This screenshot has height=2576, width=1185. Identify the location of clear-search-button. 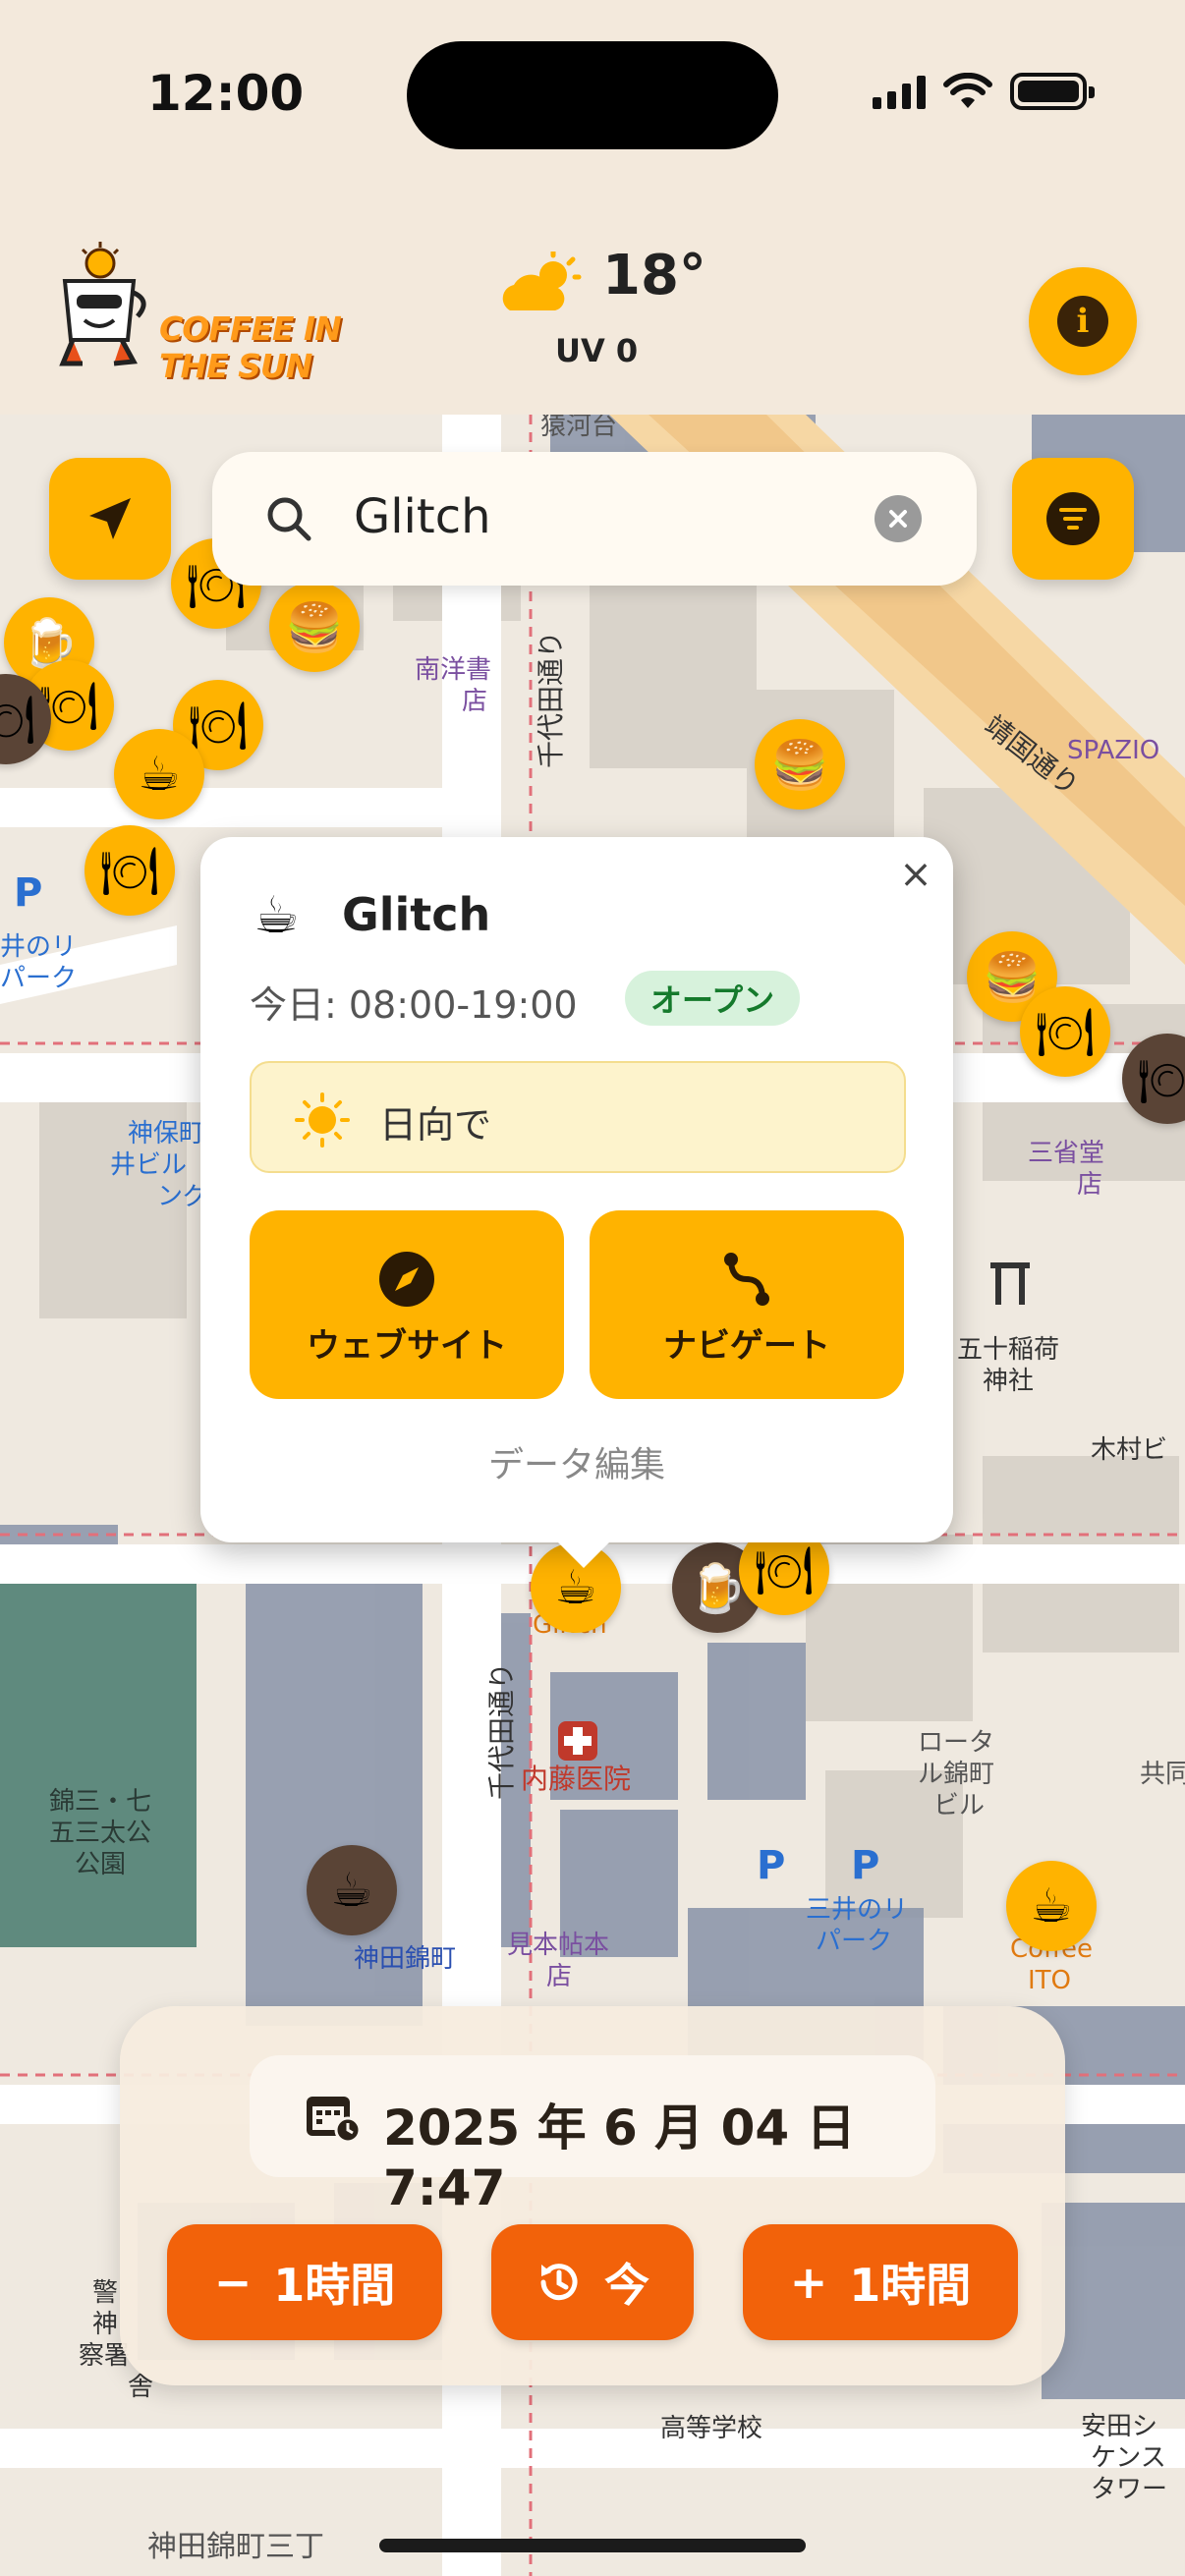
(899, 518).